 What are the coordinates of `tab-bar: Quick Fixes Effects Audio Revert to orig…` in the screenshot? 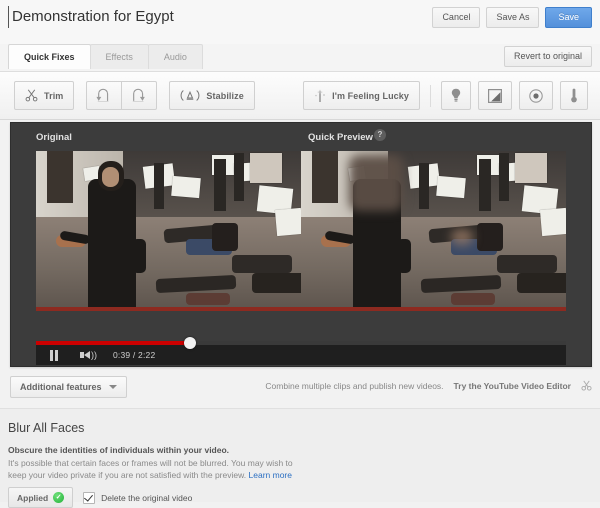 It's located at (300, 57).